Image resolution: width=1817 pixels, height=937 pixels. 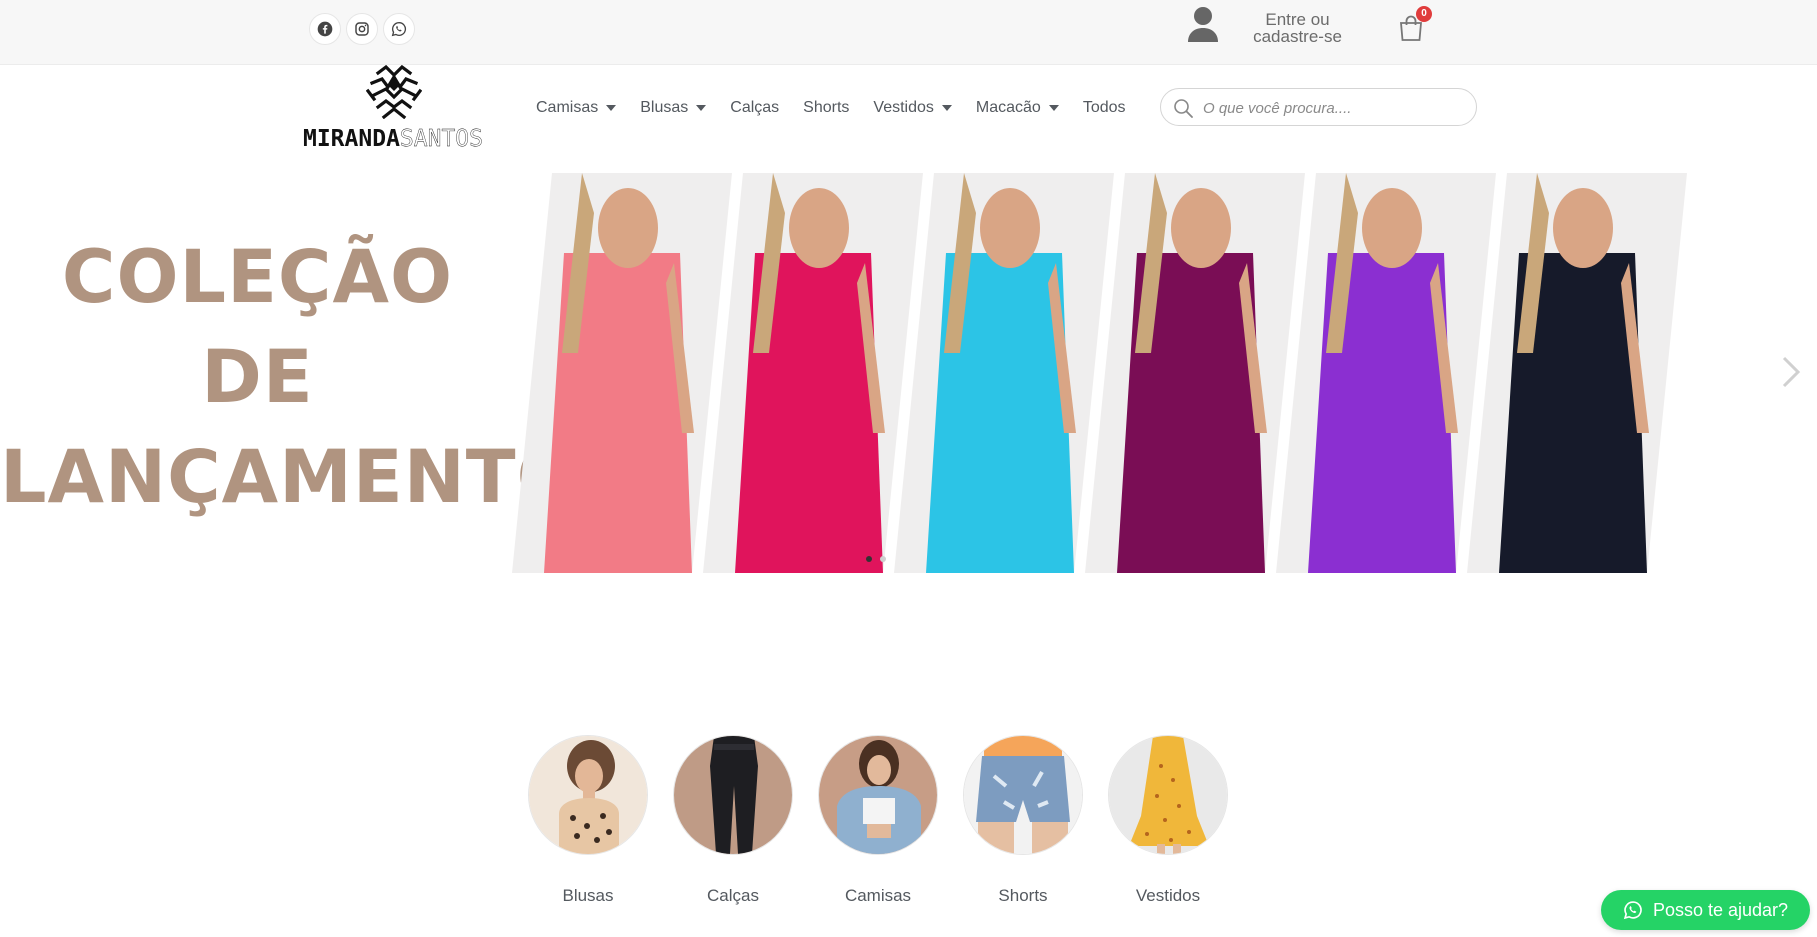 What do you see at coordinates (622, 373) in the screenshot?
I see `carousel-panel-pink-jumpsuit` at bounding box center [622, 373].